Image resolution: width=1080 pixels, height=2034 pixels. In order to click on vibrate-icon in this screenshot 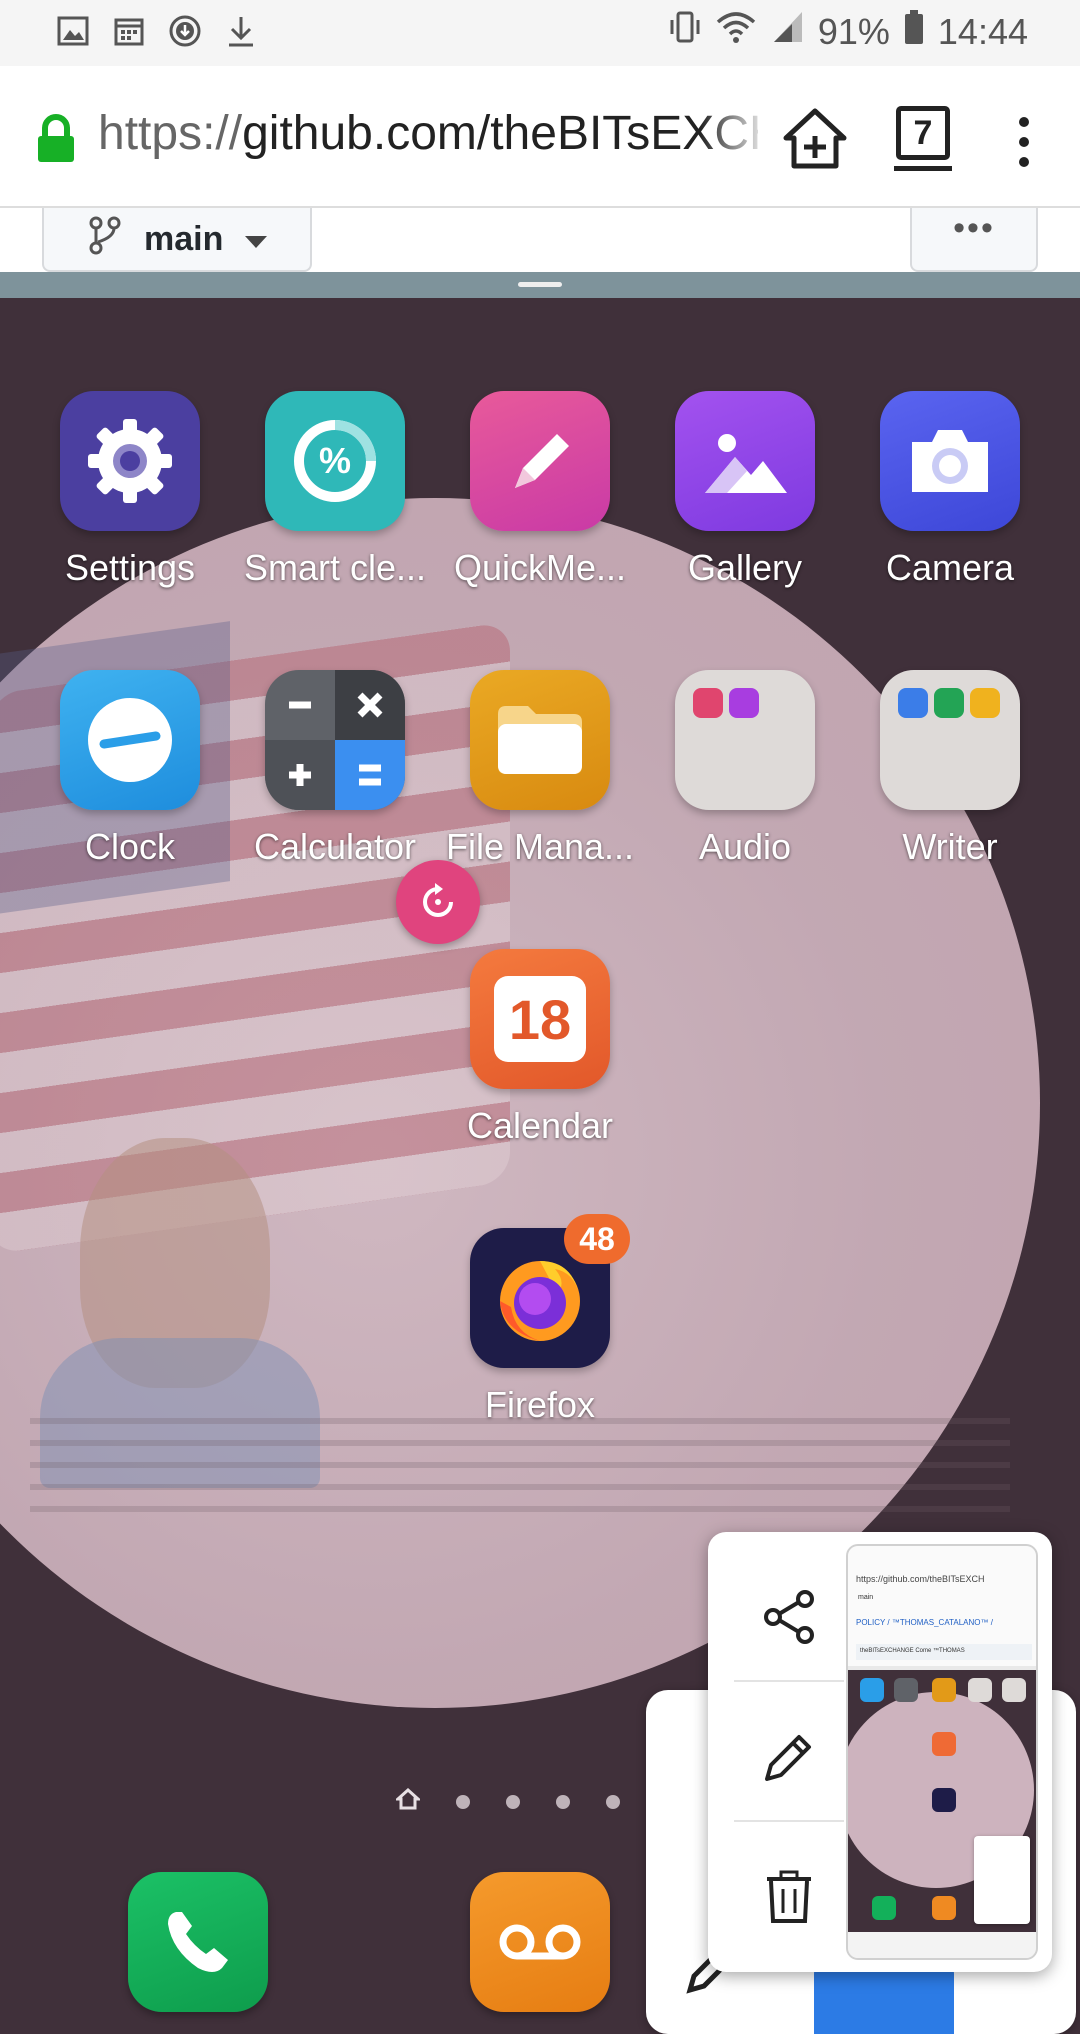, I will do `click(685, 31)`.